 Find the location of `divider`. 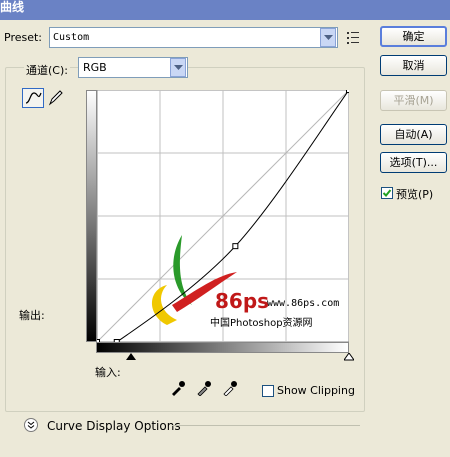

divider is located at coordinates (266, 425).